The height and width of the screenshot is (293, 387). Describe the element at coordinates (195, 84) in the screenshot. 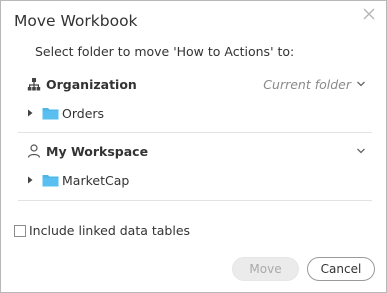

I see `organization-header: Organization Current folder` at that location.